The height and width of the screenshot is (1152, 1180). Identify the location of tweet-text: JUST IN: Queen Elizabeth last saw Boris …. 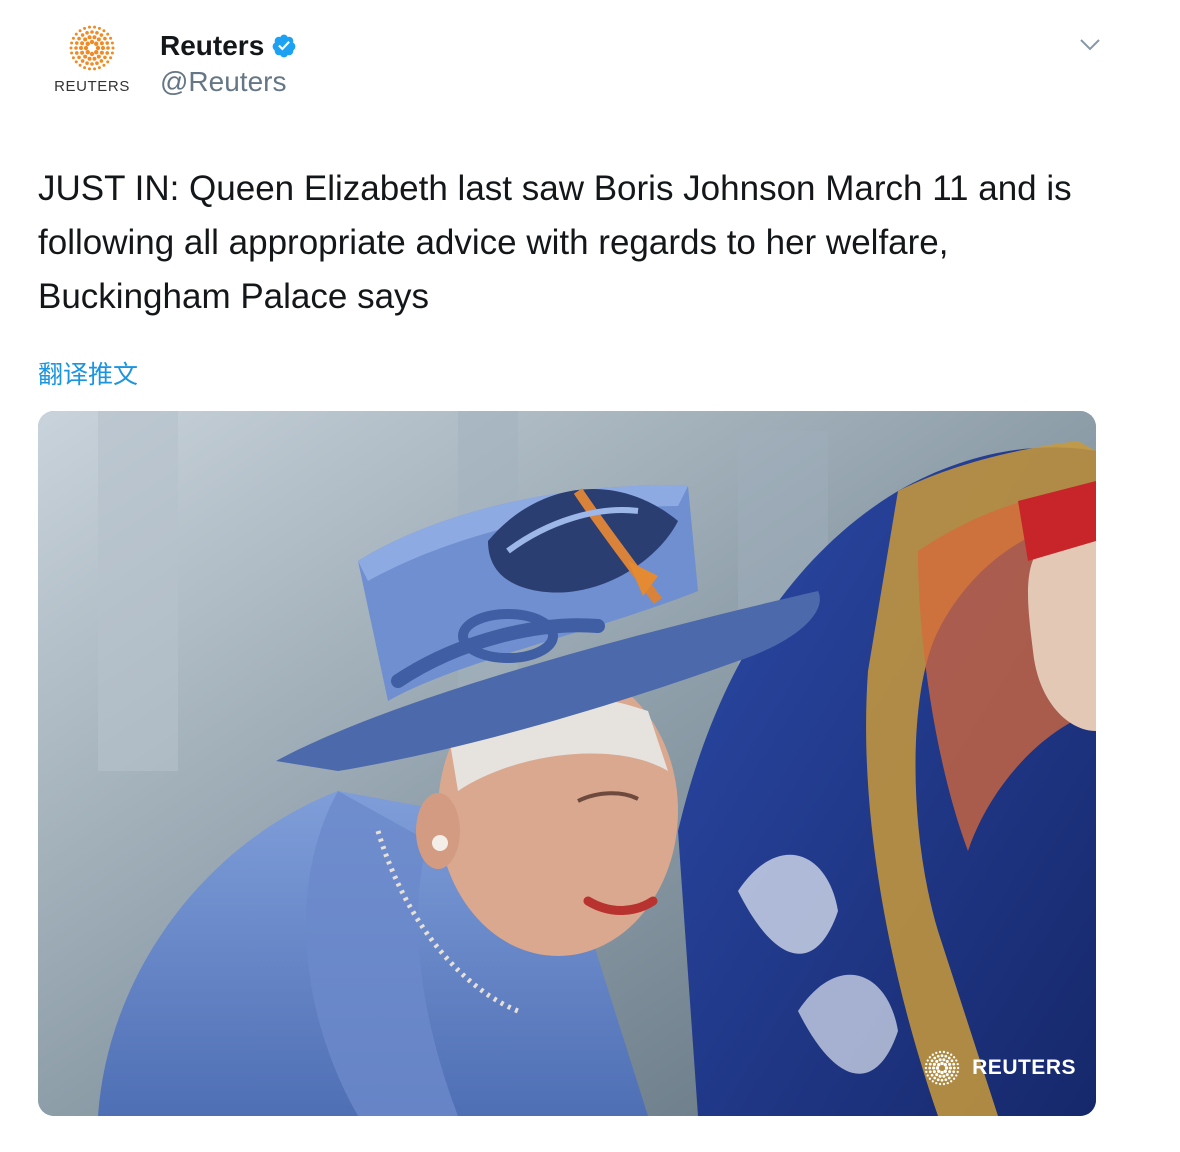
(555, 242).